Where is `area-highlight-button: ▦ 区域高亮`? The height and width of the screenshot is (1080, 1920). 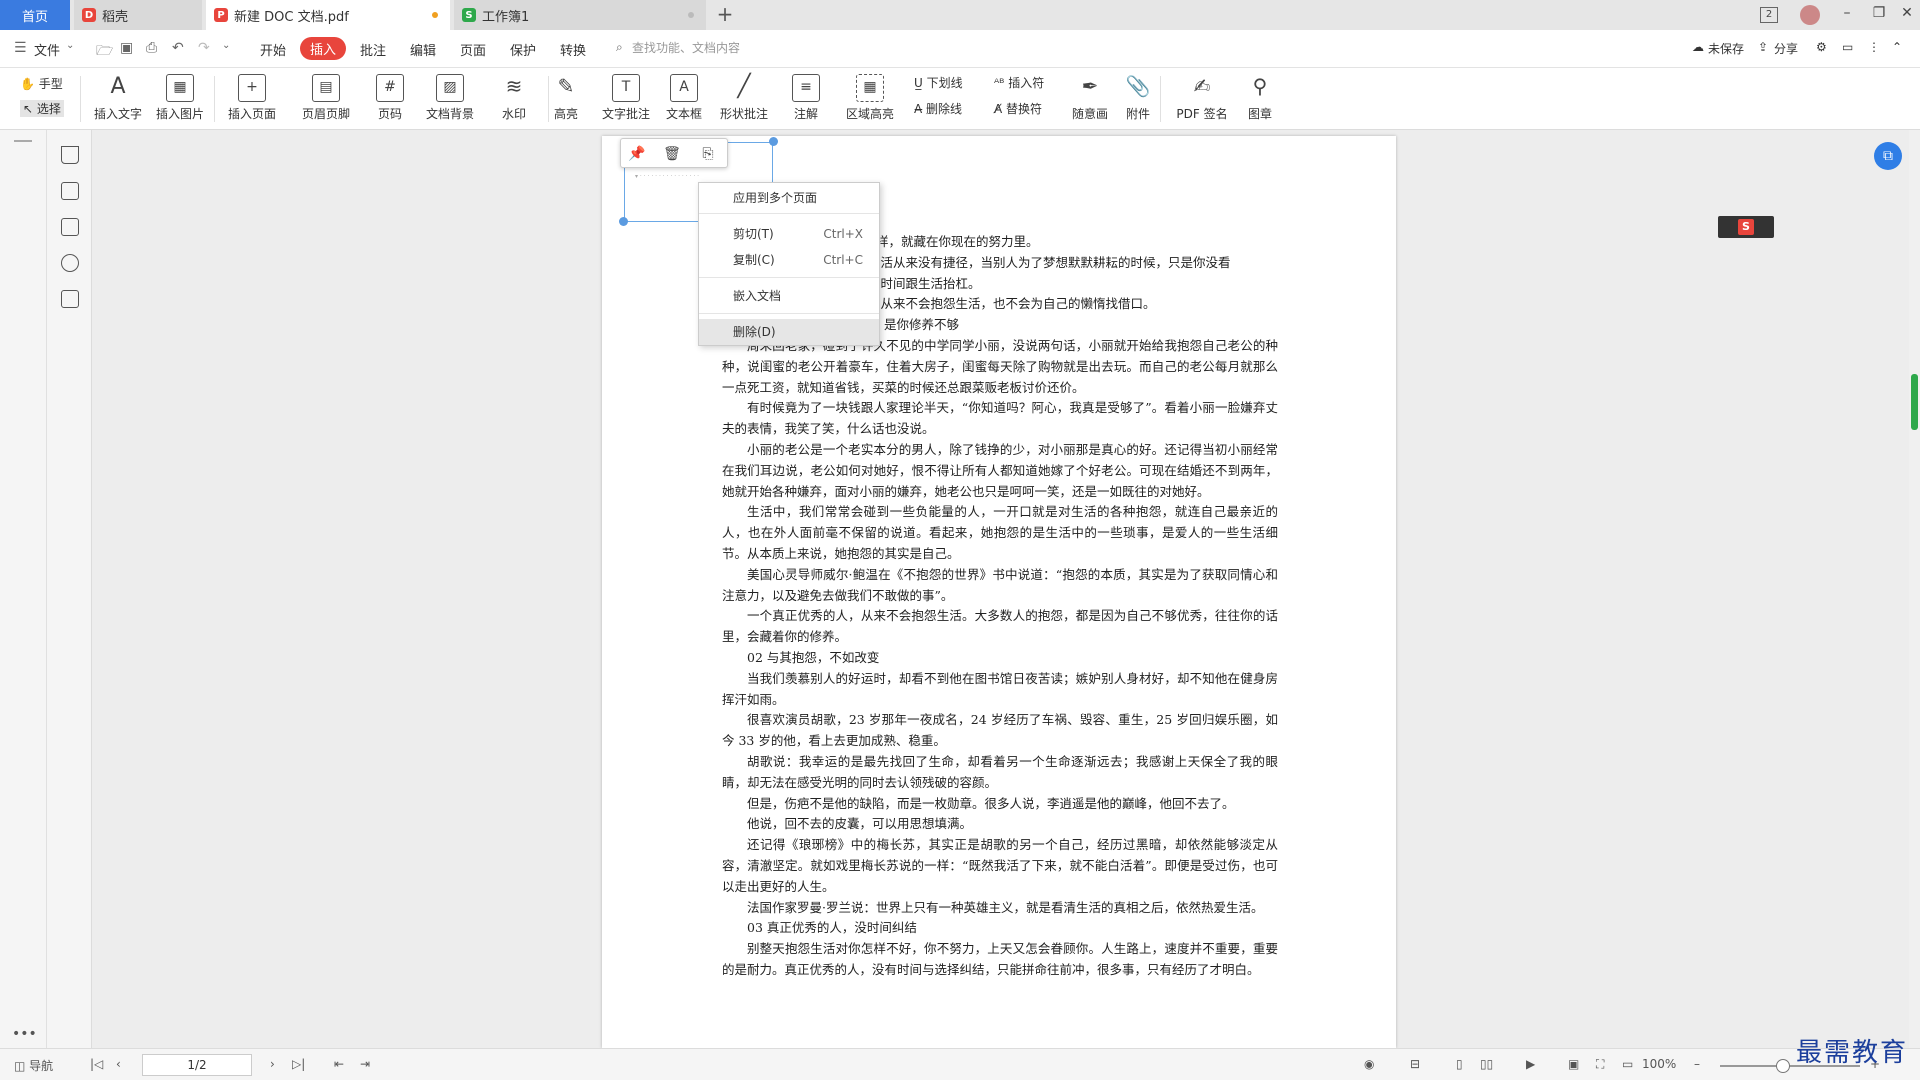
area-highlight-button: ▦ 区域高亮 is located at coordinates (870, 99).